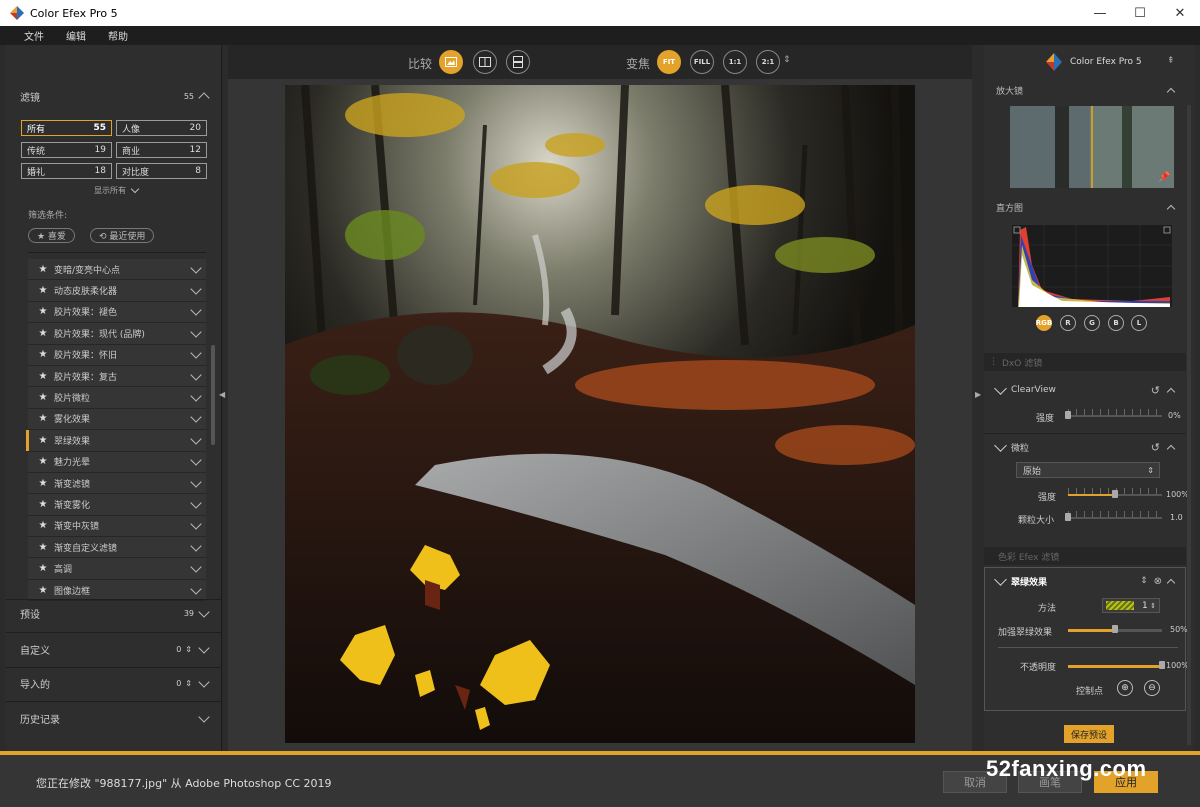 This screenshot has height=807, width=1200. I want to click on category-wedding-button: 婚礼 18, so click(66, 171).